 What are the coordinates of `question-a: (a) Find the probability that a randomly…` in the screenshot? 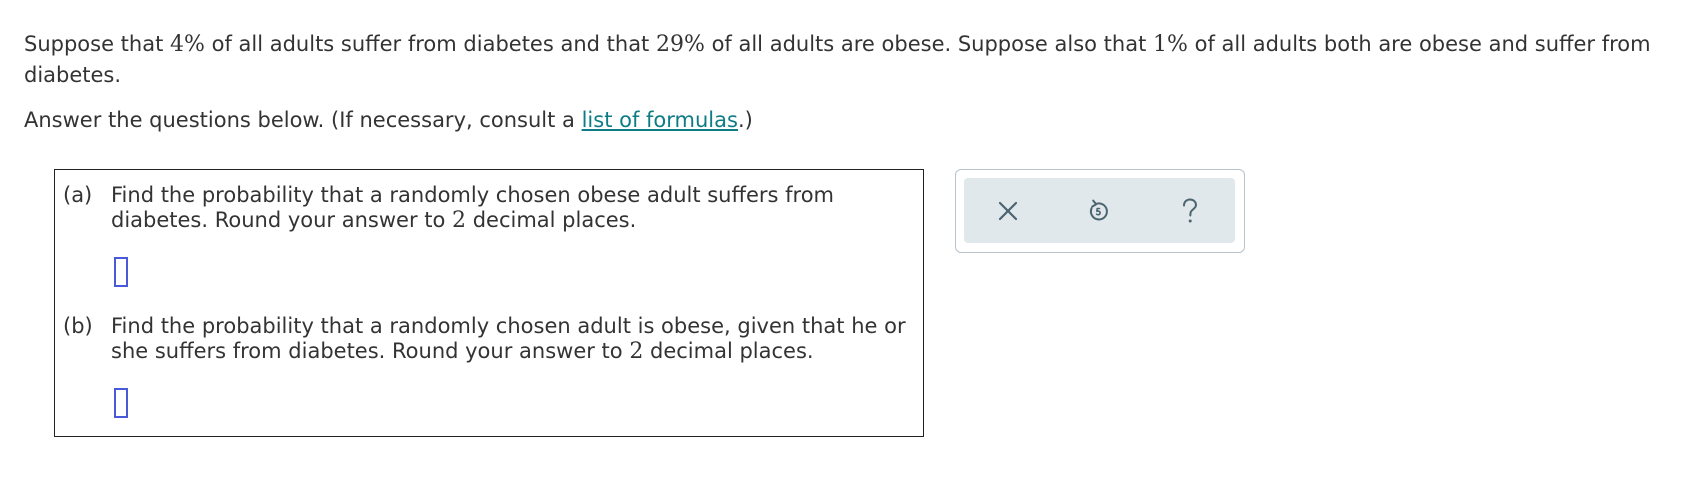 It's located at (487, 208).